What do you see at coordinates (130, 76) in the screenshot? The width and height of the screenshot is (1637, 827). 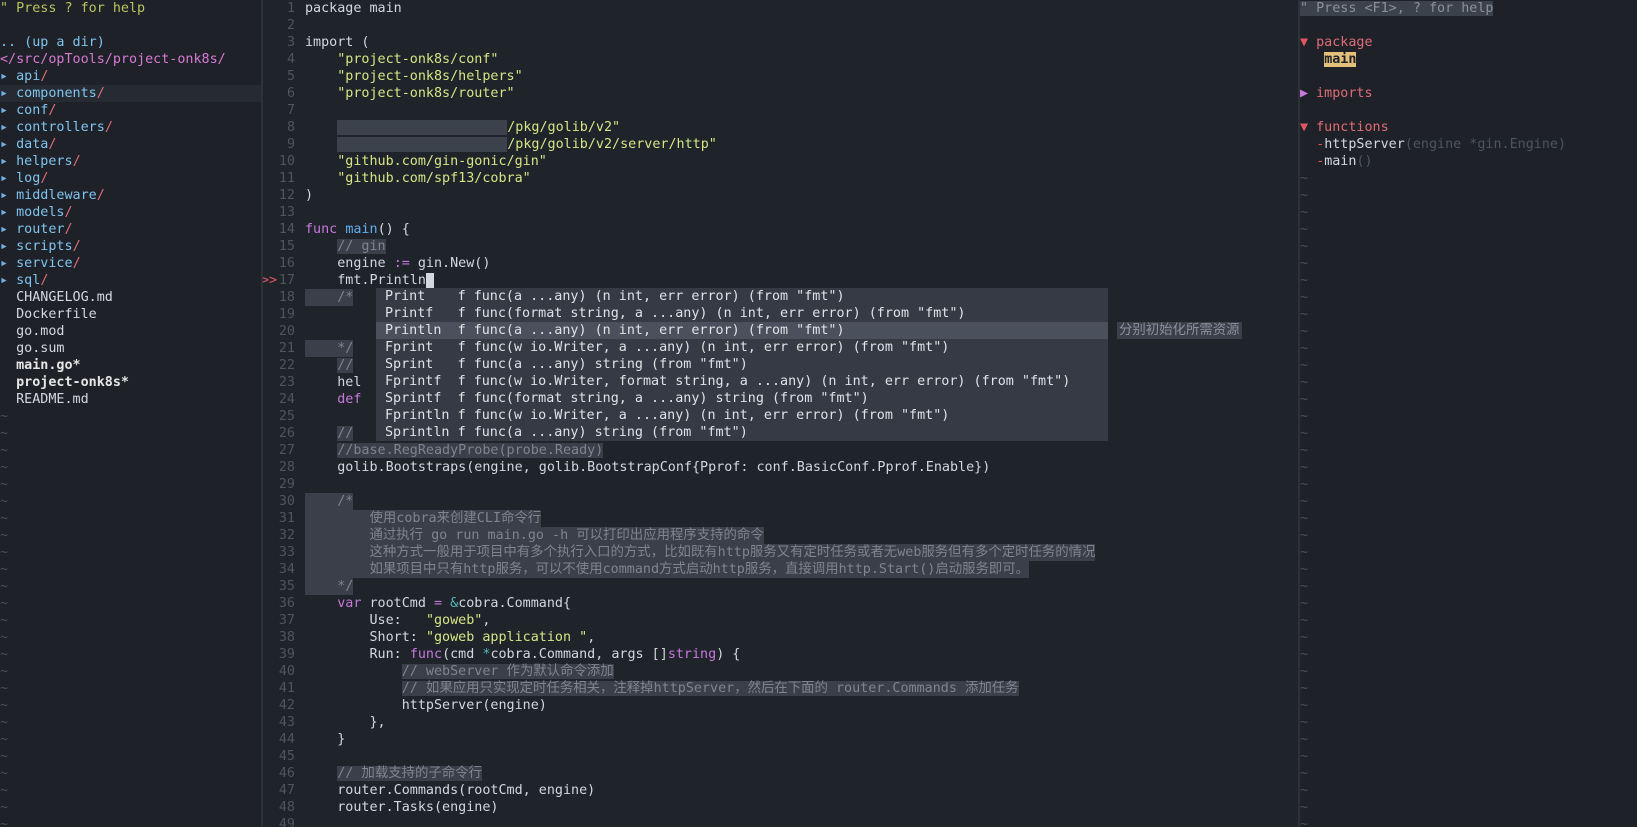 I see `tree-dir-item: ▸ api/` at bounding box center [130, 76].